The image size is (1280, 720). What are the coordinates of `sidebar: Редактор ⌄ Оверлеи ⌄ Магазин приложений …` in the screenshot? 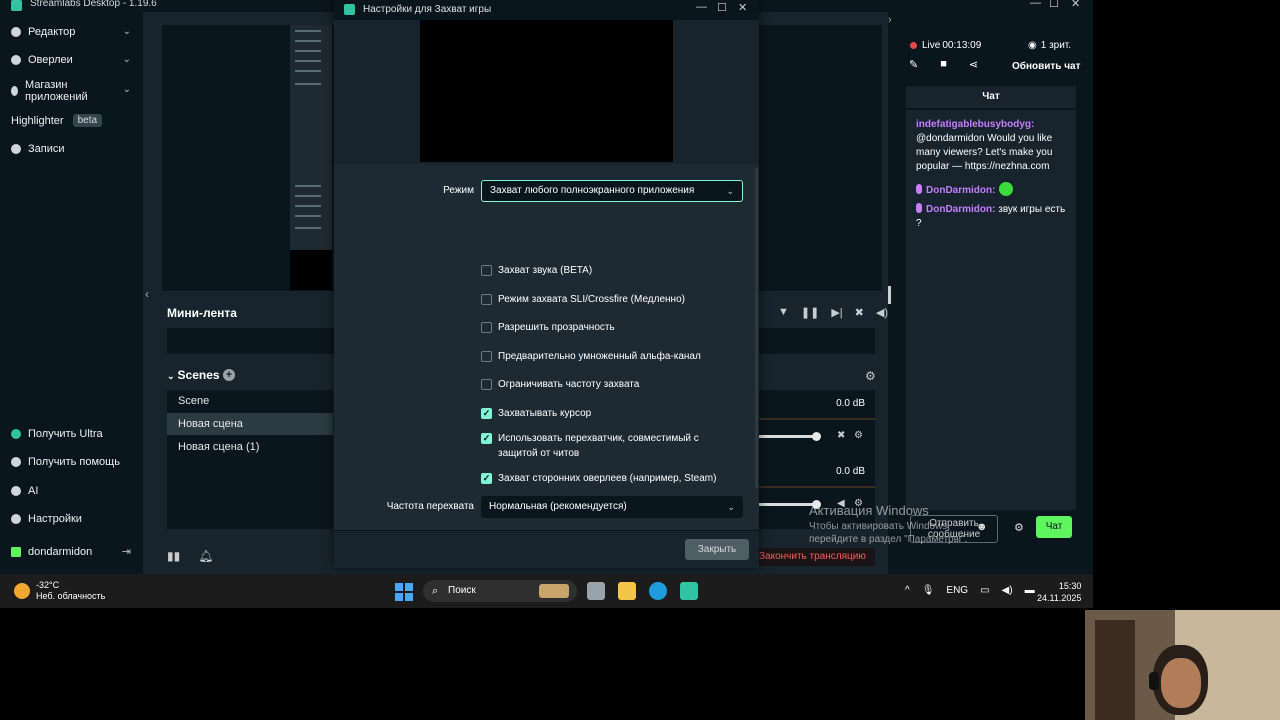 It's located at (71, 293).